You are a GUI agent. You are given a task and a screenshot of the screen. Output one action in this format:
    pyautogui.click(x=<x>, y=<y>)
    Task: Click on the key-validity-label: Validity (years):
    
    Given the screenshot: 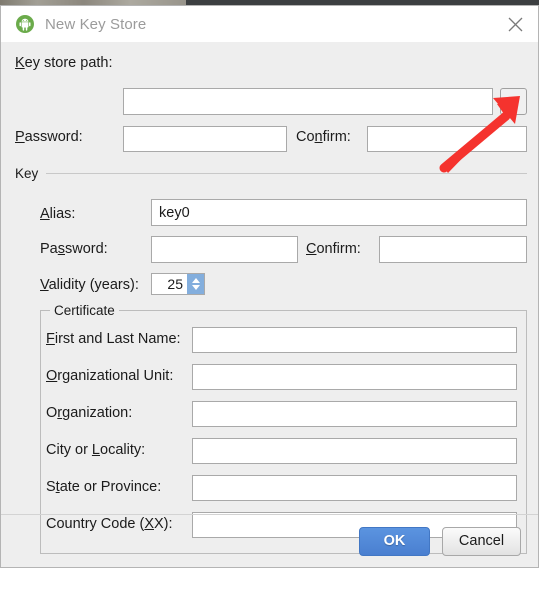 What is the action you would take?
    pyautogui.click(x=89, y=285)
    